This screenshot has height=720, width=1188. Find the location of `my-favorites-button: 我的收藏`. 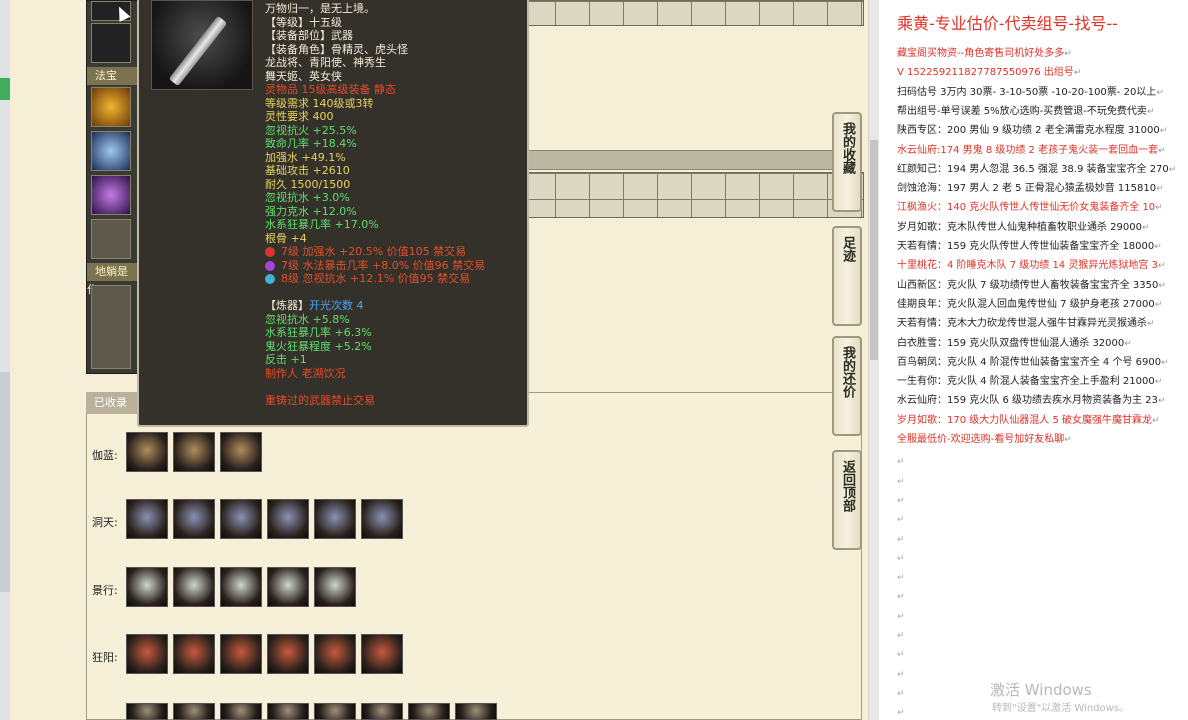

my-favorites-button: 我的收藏 is located at coordinates (847, 162).